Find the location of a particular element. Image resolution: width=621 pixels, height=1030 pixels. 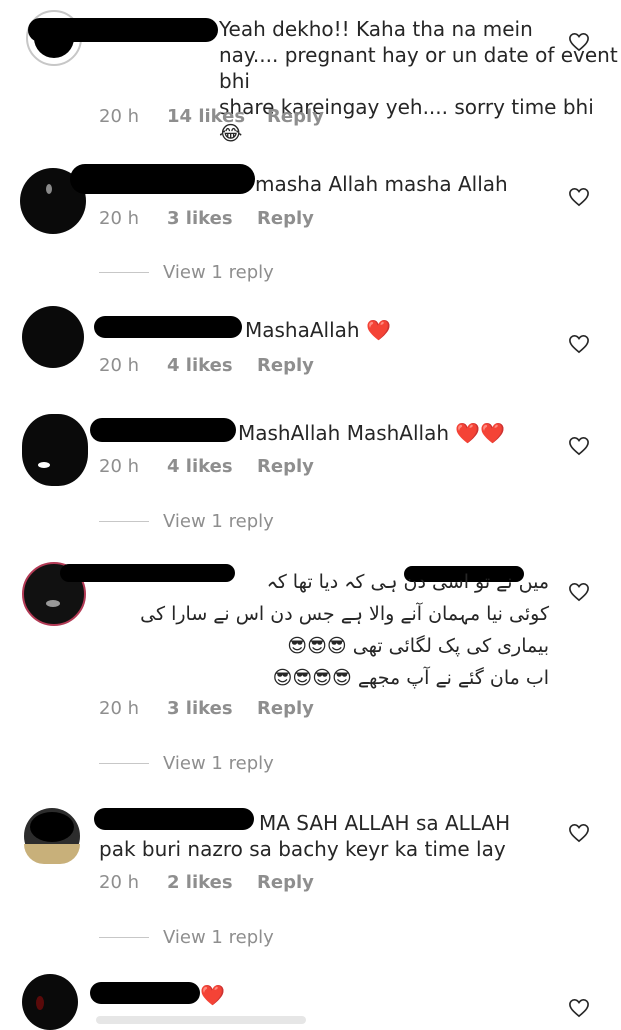

comment-text-line: بیماری کی پک لگائی تھی 😎😎😎 is located at coordinates (418, 646).